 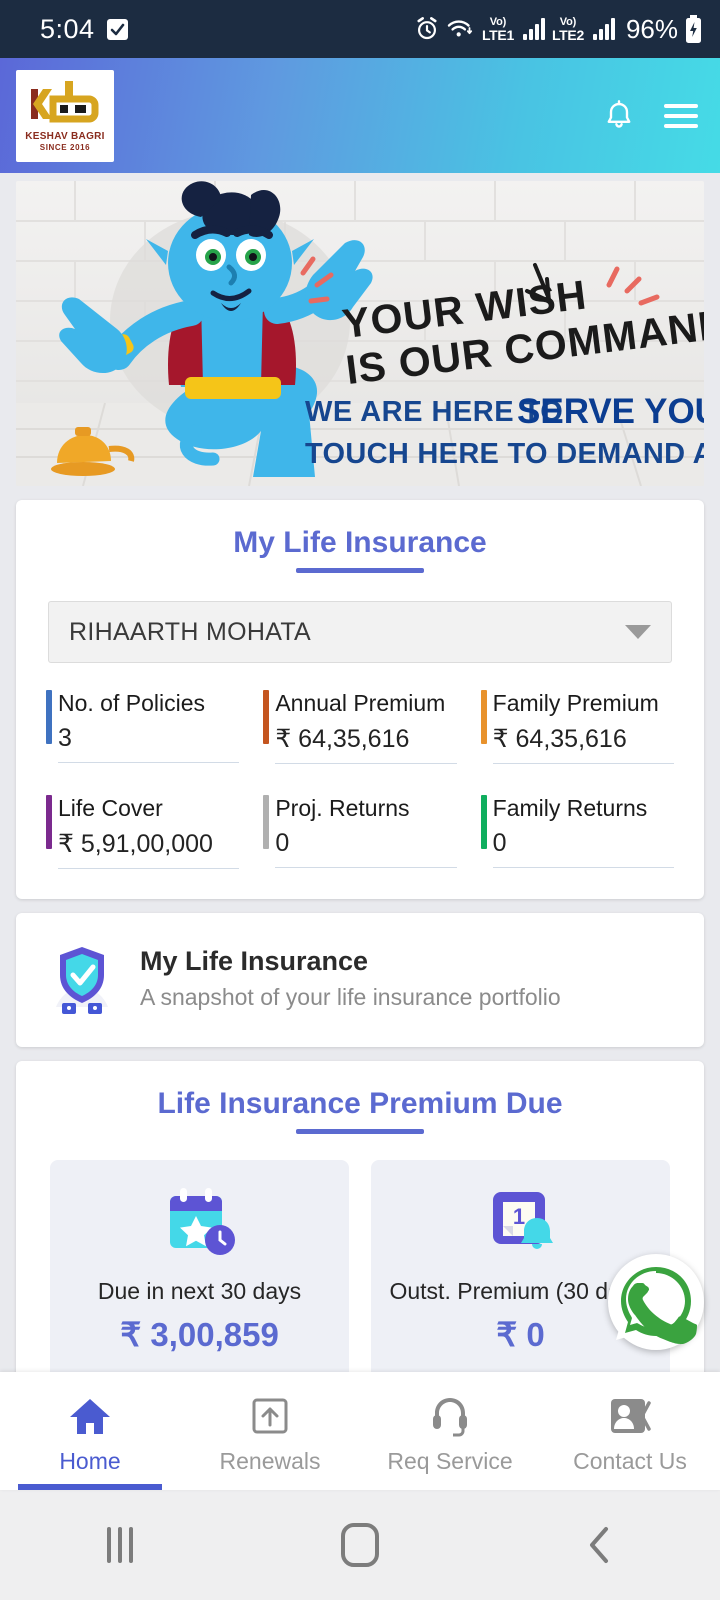 I want to click on kb-monogram-icon, so click(x=65, y=101).